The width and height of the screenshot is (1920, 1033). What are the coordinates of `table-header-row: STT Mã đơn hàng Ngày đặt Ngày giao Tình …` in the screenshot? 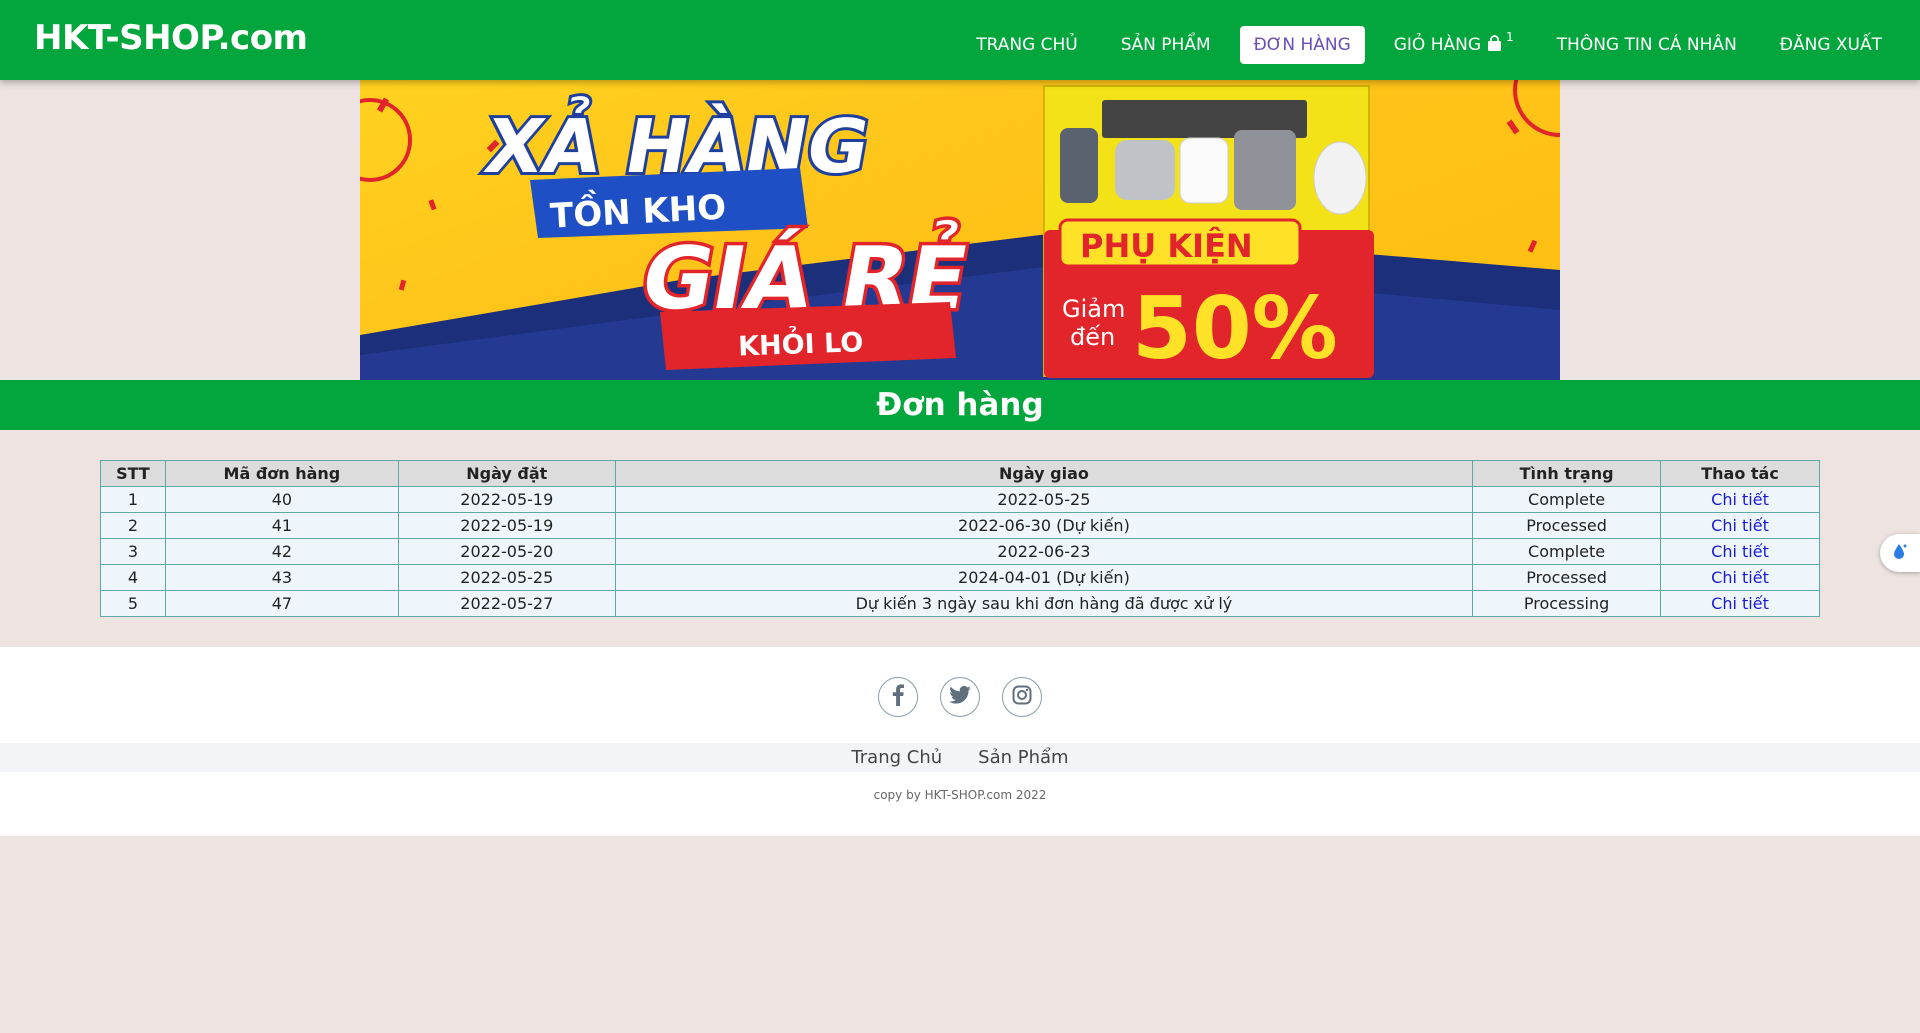 It's located at (960, 473).